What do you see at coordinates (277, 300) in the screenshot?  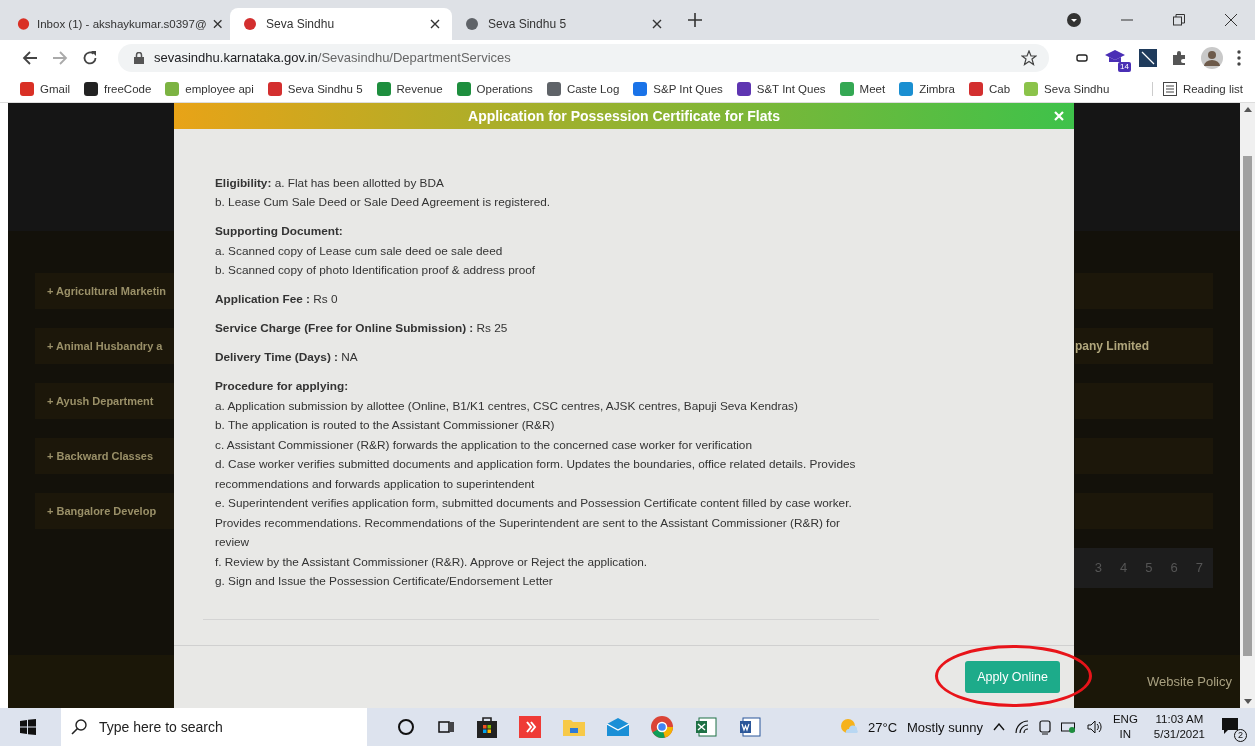 I see `info-text: Application Fee : Rs 0` at bounding box center [277, 300].